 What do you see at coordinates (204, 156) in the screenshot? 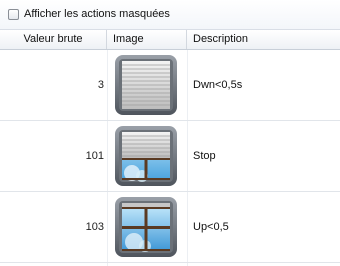
I see `description: Stop` at bounding box center [204, 156].